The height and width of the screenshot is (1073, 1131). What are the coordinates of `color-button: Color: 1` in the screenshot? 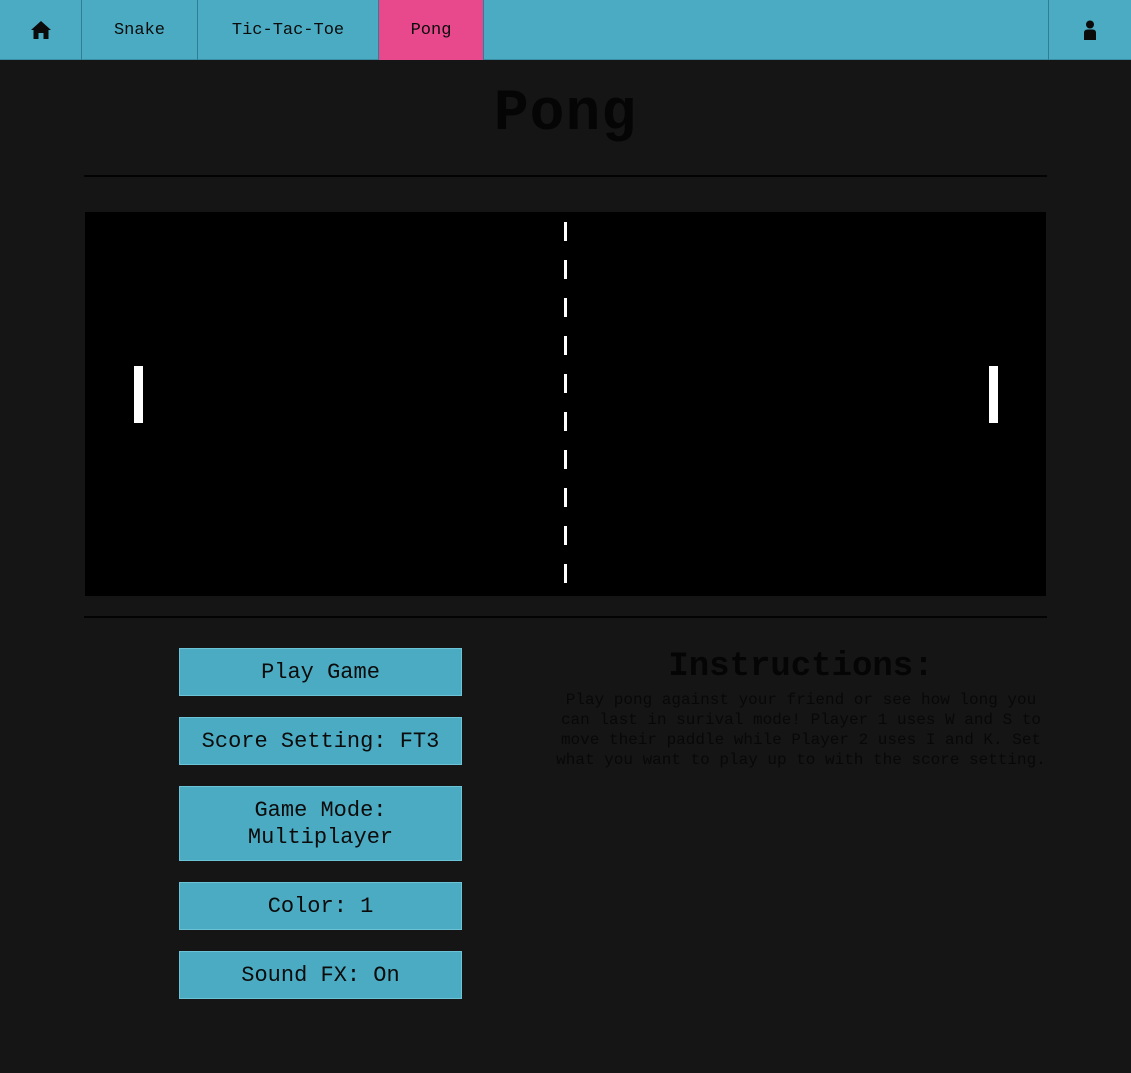 It's located at (320, 906).